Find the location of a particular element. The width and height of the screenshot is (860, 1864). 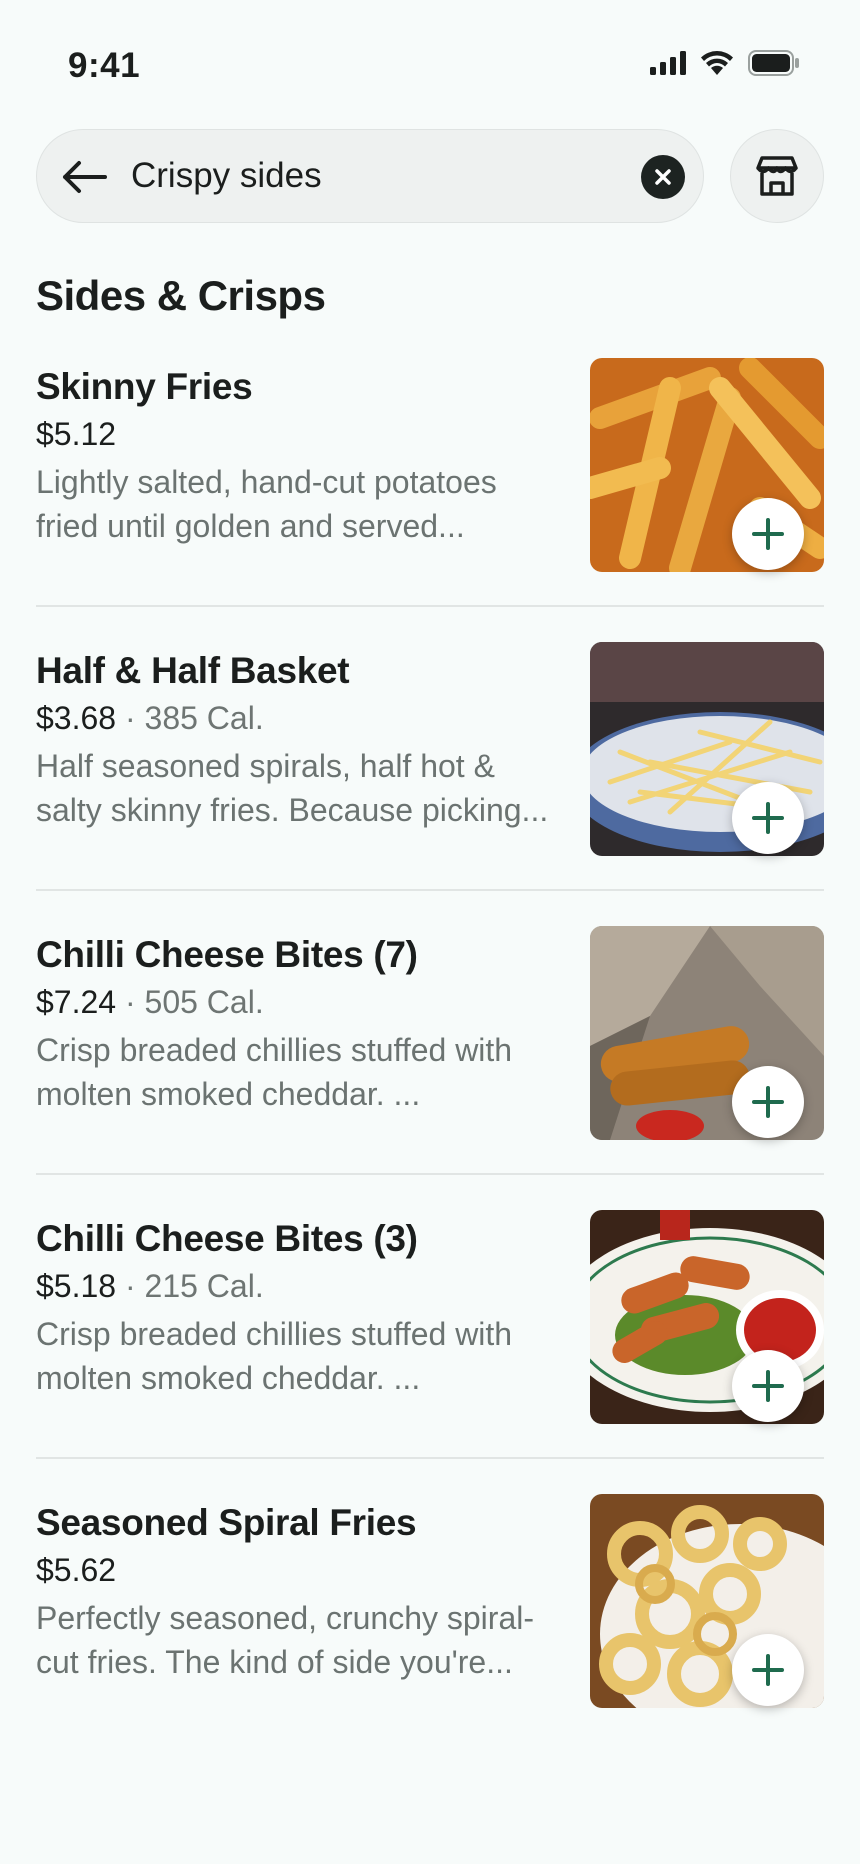

item-price: $5.18 is located at coordinates (76, 1286).